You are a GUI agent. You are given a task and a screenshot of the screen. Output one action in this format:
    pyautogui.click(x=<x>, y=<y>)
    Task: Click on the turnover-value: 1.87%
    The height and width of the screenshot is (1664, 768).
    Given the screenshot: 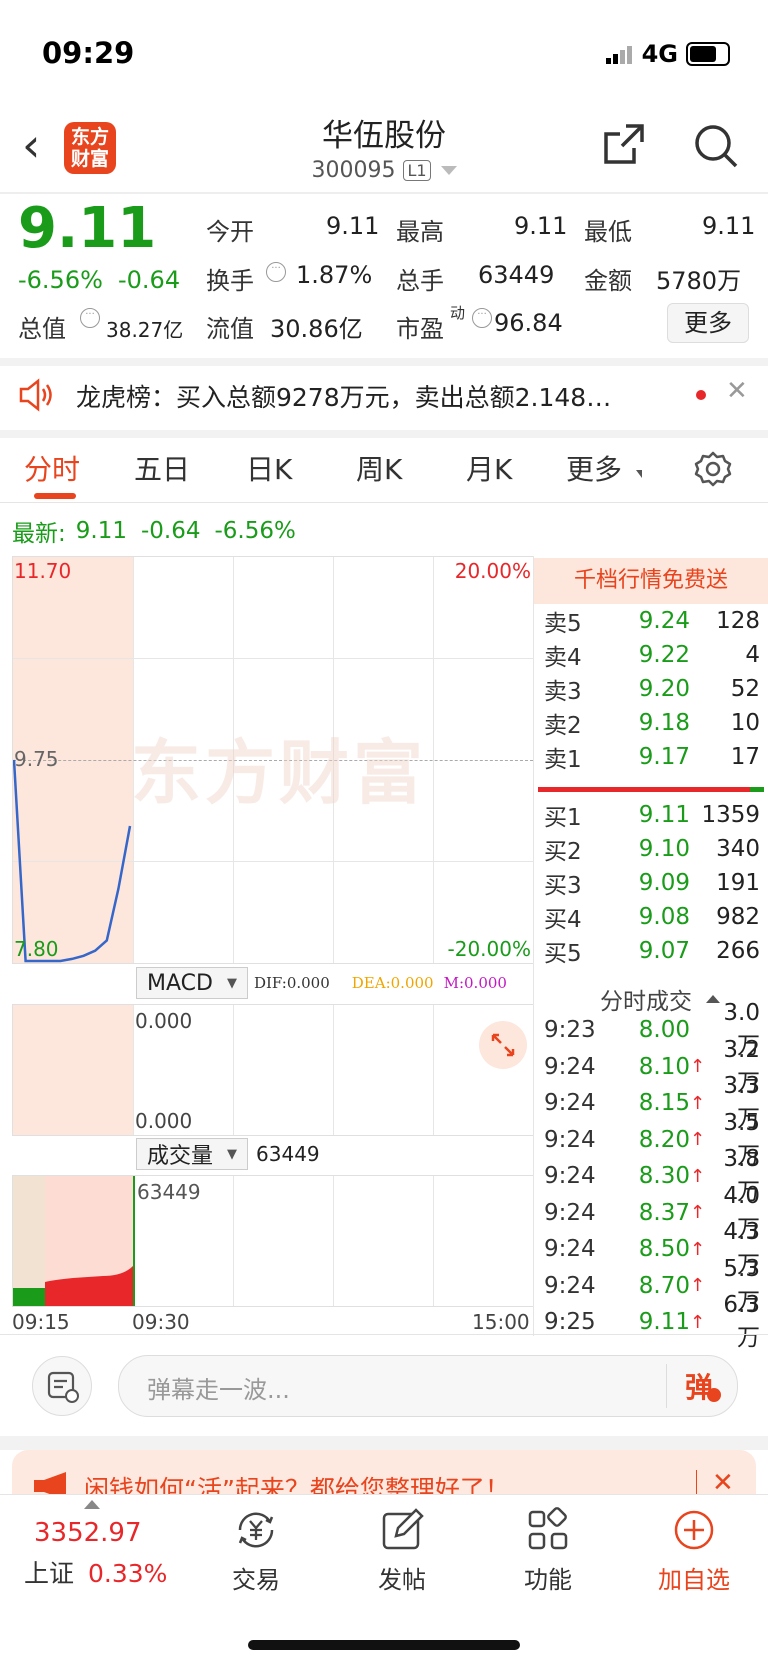 What is the action you would take?
    pyautogui.click(x=334, y=275)
    